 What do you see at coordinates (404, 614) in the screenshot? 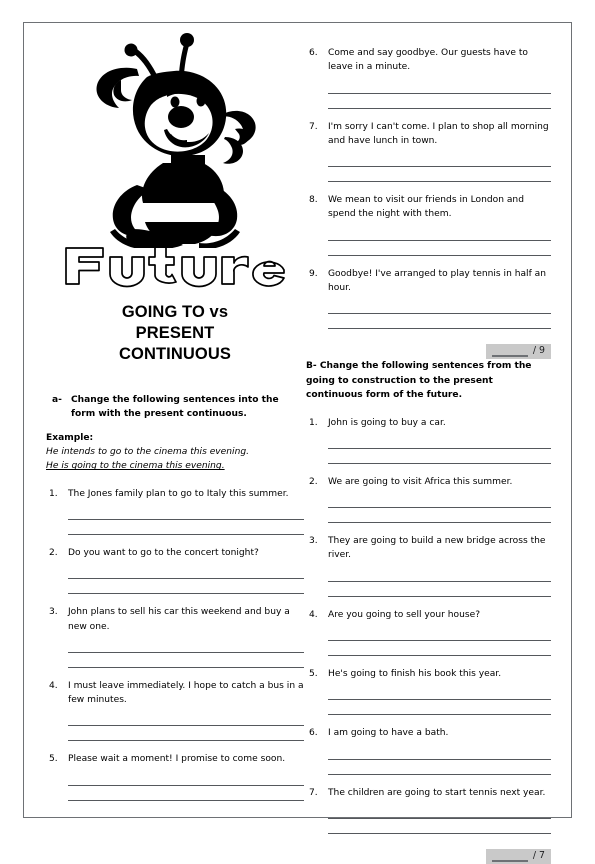
I see `item-text: Are you going to sell your house?` at bounding box center [404, 614].